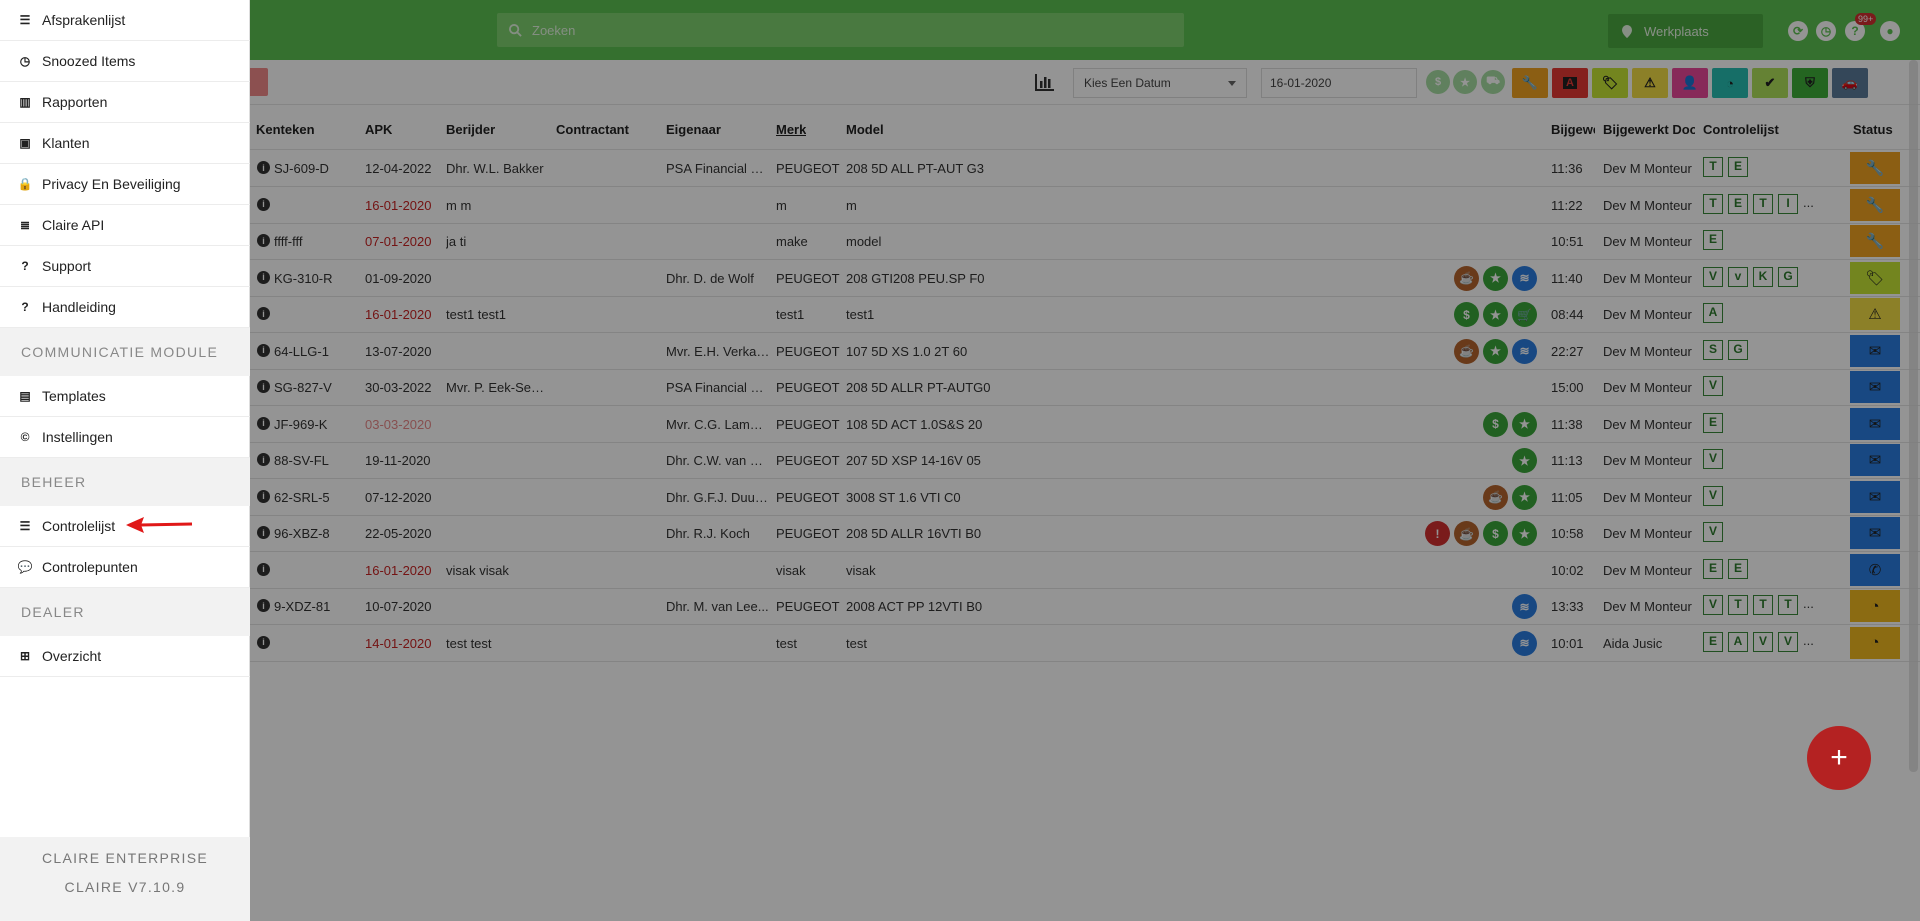 The height and width of the screenshot is (921, 1920). I want to click on section-communicatie-module: COMMUNICATIE MODULE, so click(125, 352).